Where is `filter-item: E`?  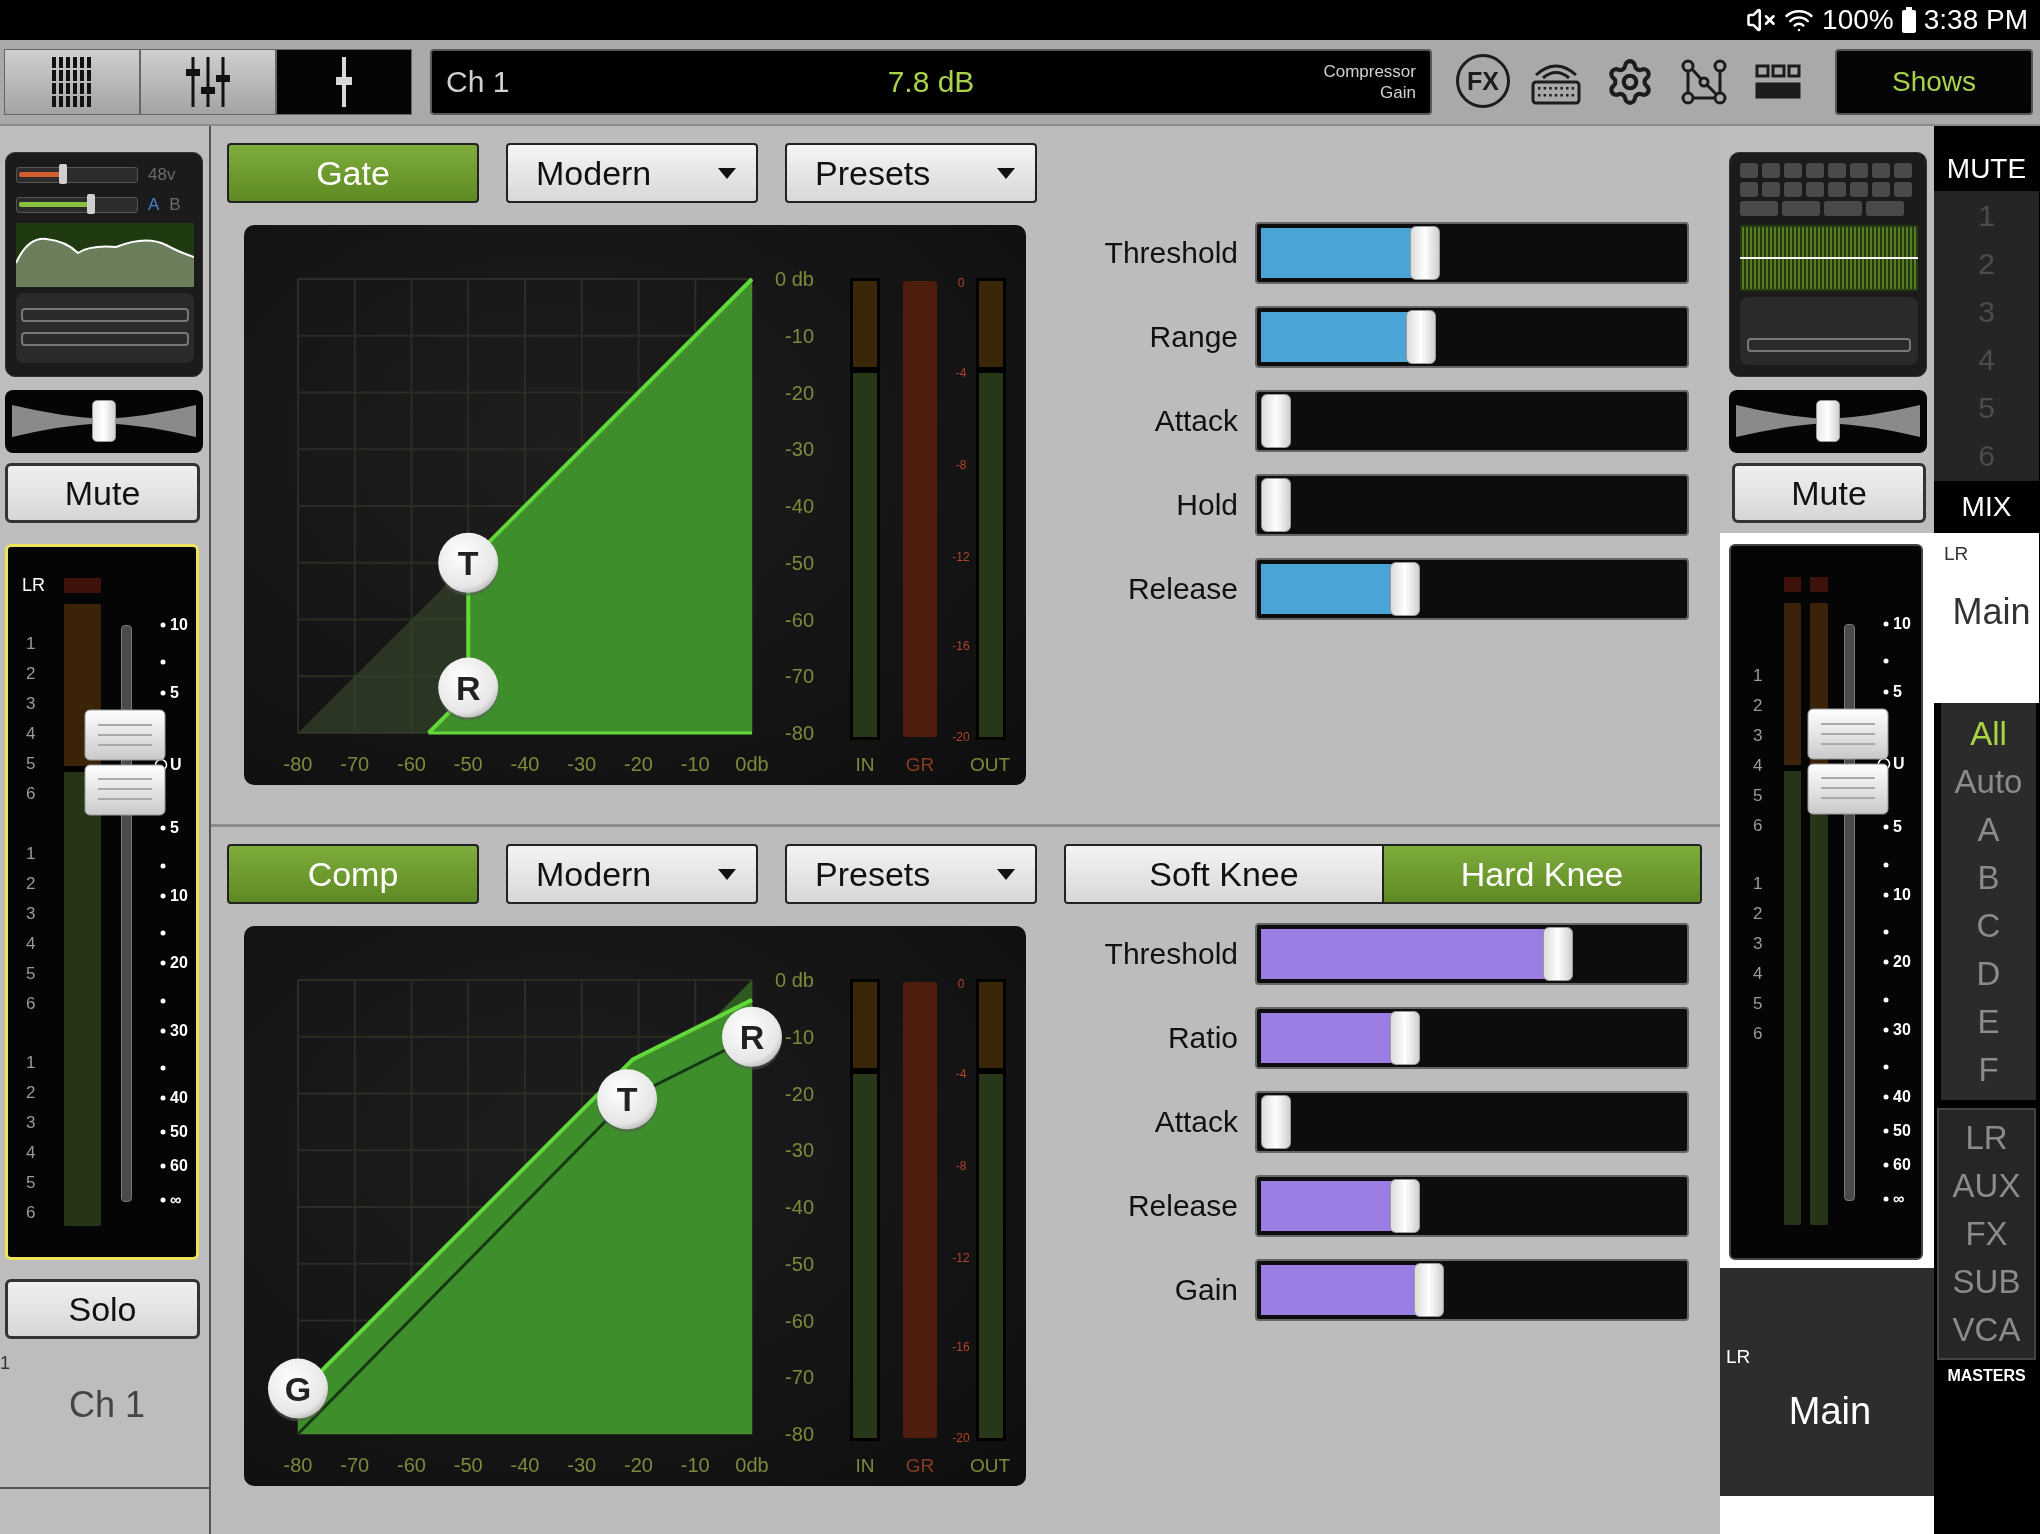
filter-item: E is located at coordinates (1988, 1021).